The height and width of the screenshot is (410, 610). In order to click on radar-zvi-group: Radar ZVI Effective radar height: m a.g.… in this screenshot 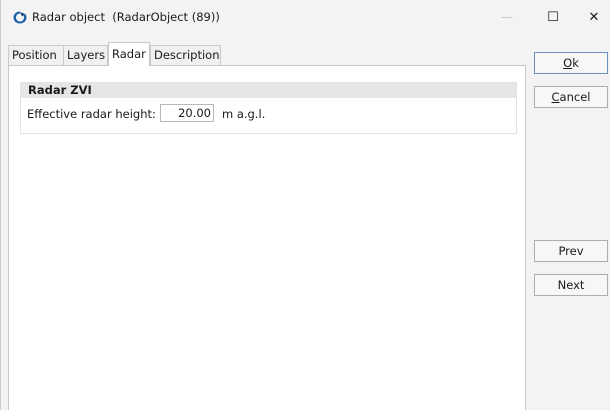, I will do `click(268, 108)`.